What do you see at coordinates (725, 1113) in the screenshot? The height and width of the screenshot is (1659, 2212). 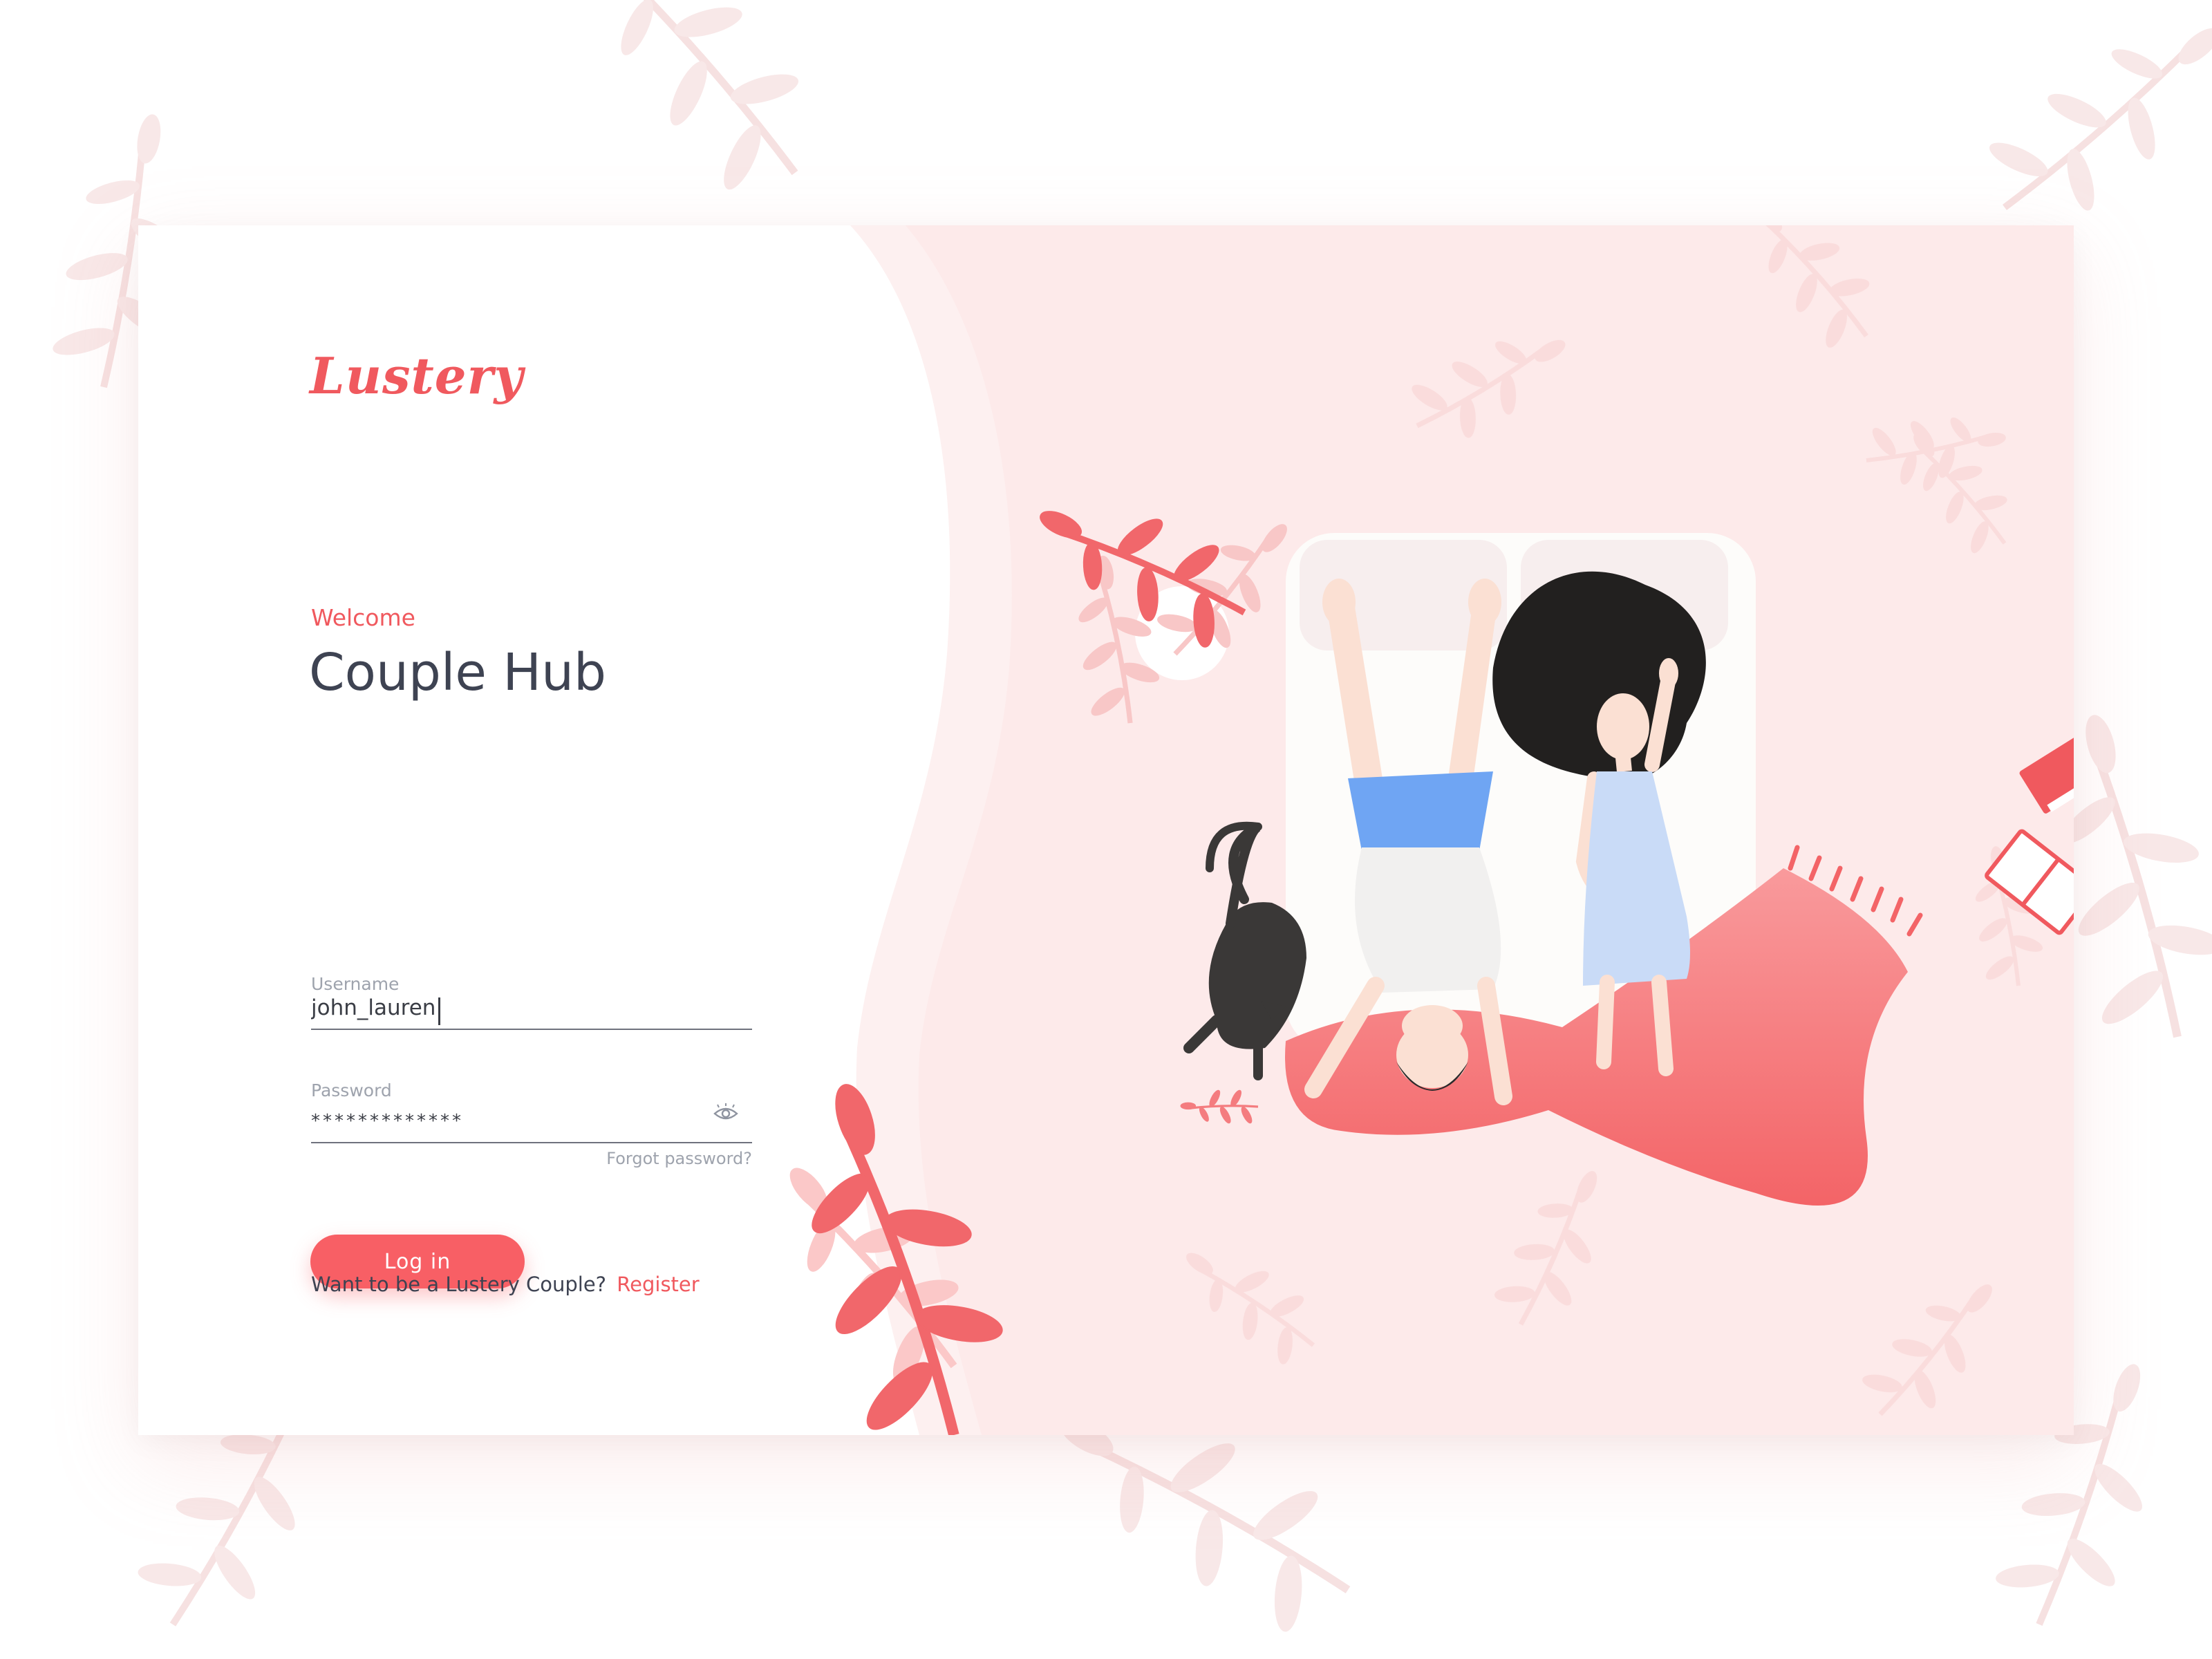 I see `eye-icon` at bounding box center [725, 1113].